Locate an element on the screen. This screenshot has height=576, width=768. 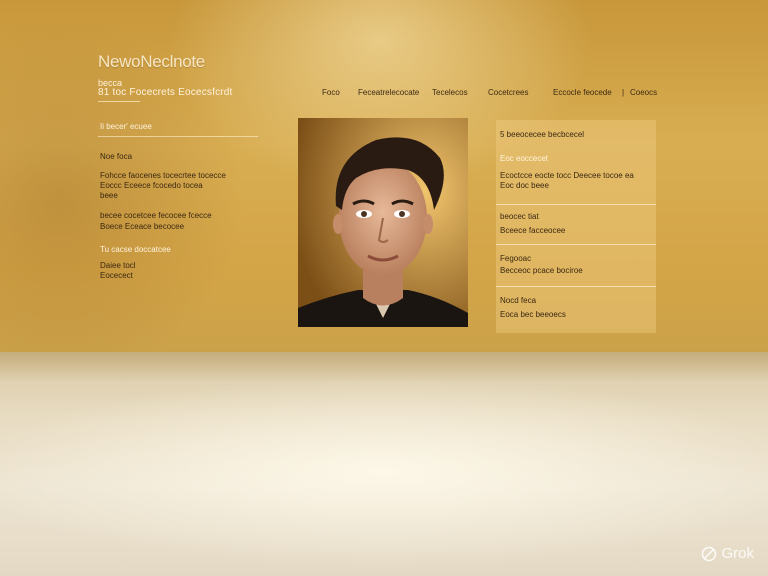
left-section1-line-1: Fohcce faocenes tocecrtee tocecce is located at coordinates (163, 175).